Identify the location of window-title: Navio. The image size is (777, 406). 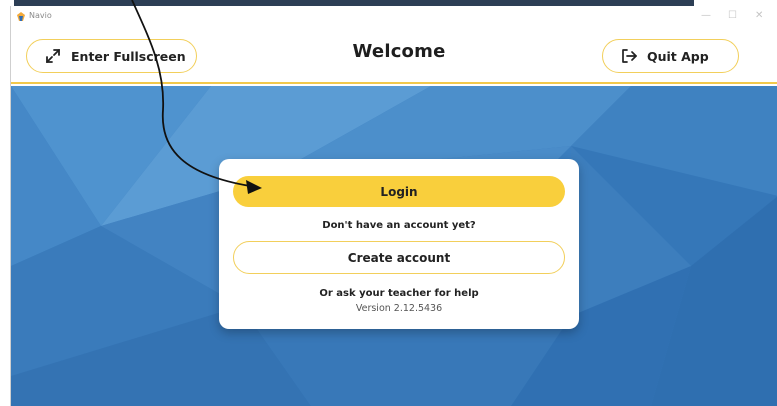
(40, 15).